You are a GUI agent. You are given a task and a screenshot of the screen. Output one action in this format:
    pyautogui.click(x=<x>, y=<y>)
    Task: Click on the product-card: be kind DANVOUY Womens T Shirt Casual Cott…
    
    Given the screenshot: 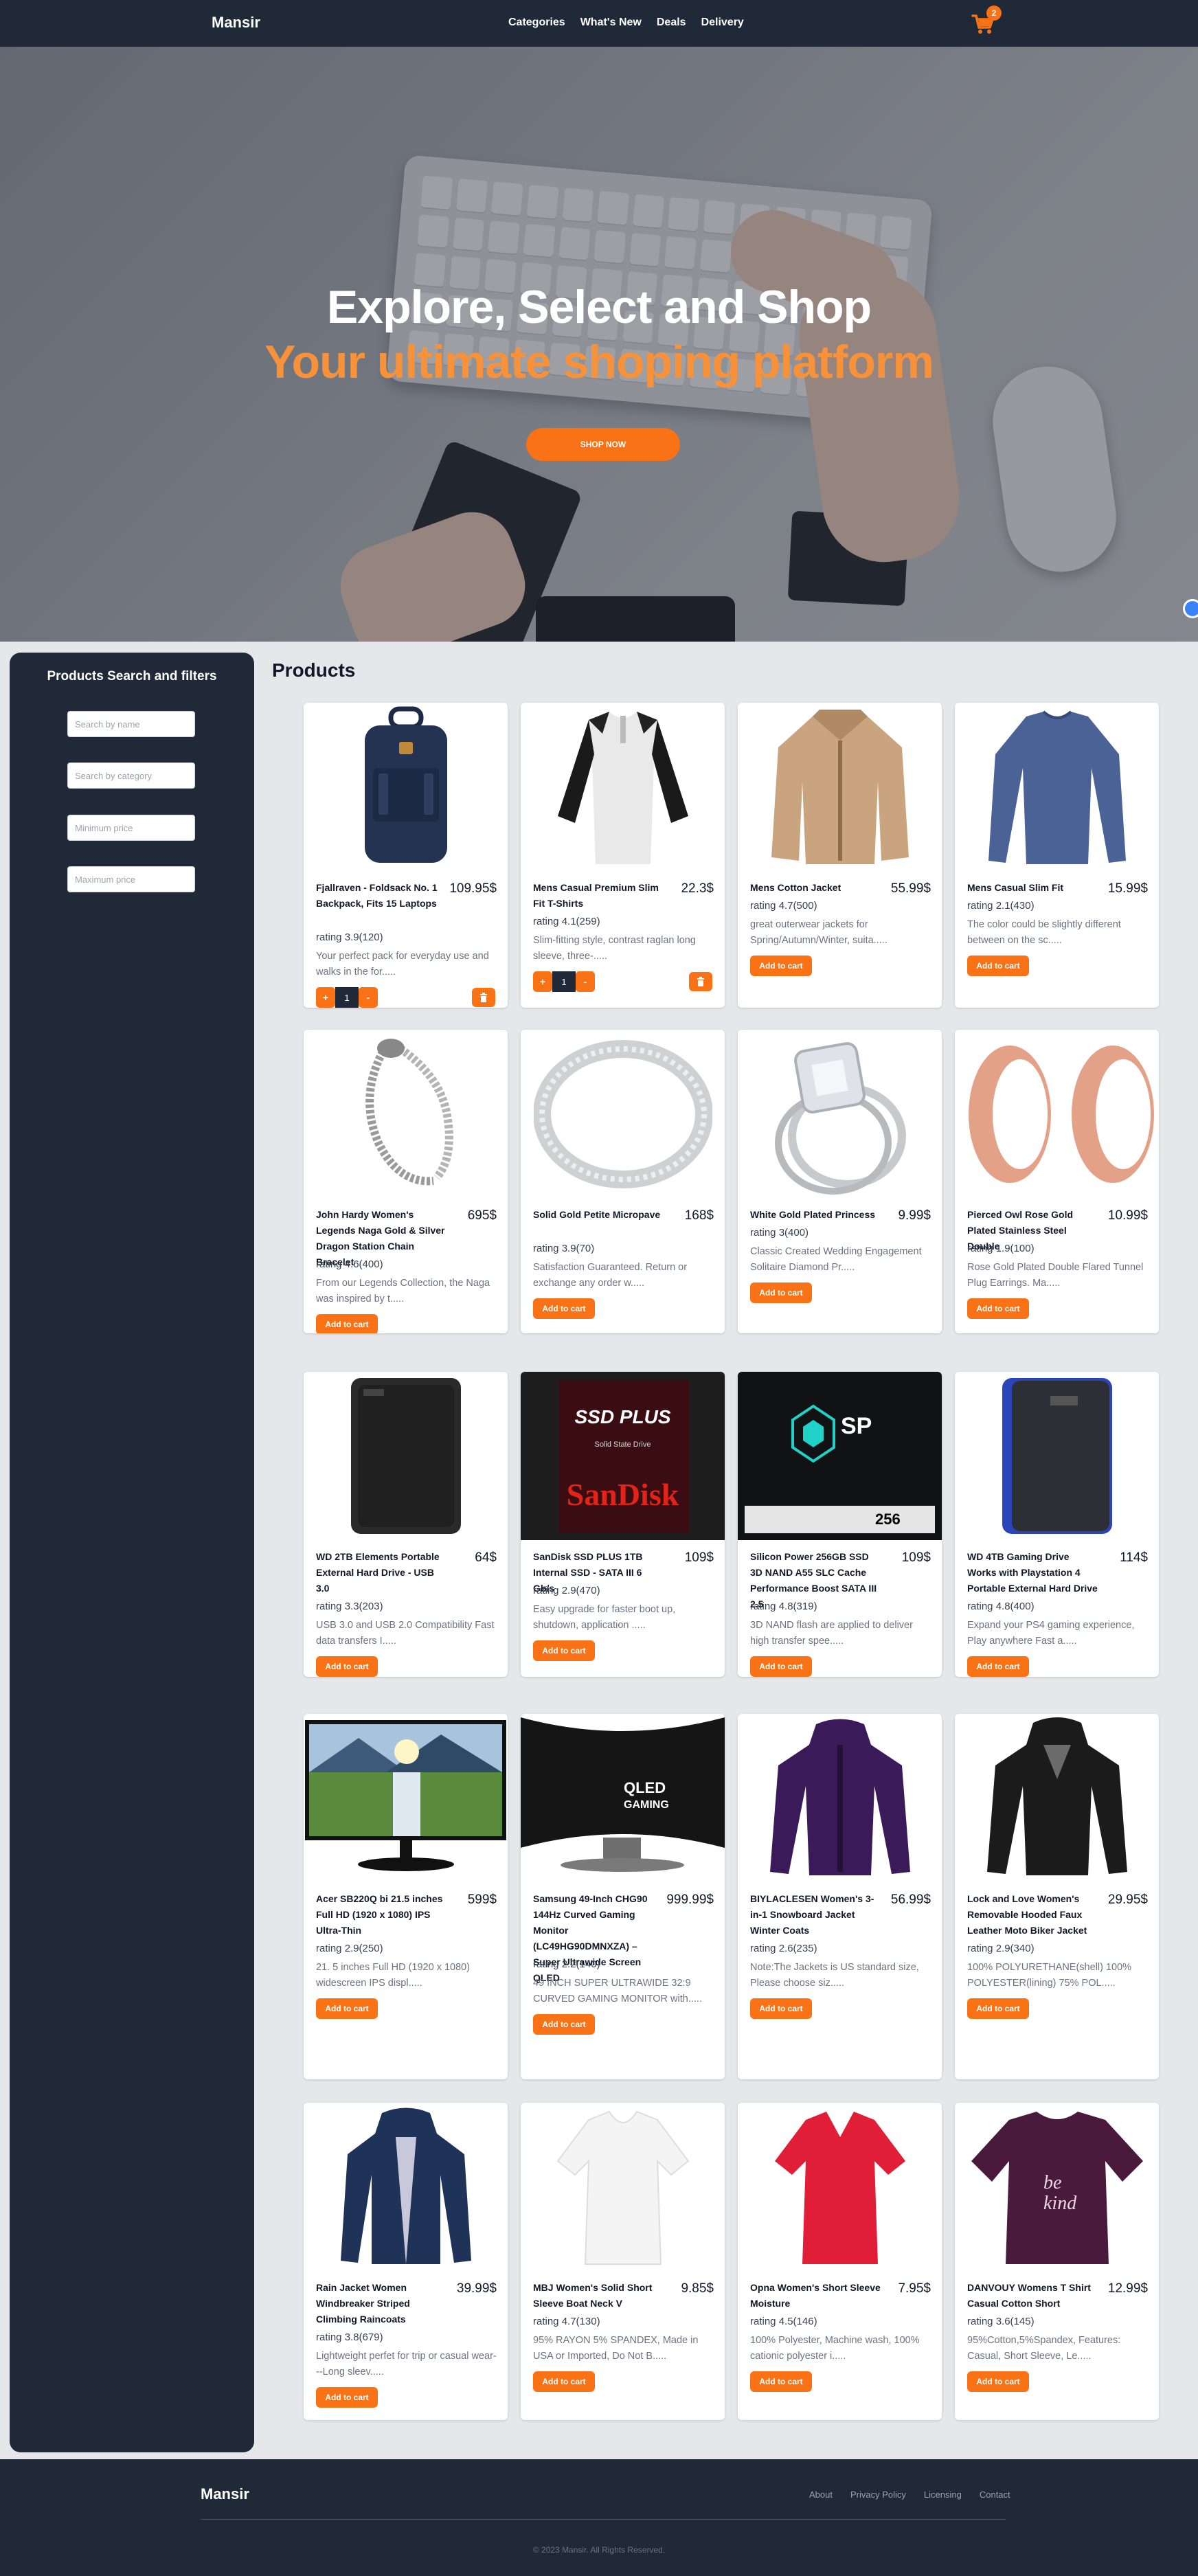 What is the action you would take?
    pyautogui.click(x=1057, y=2261)
    